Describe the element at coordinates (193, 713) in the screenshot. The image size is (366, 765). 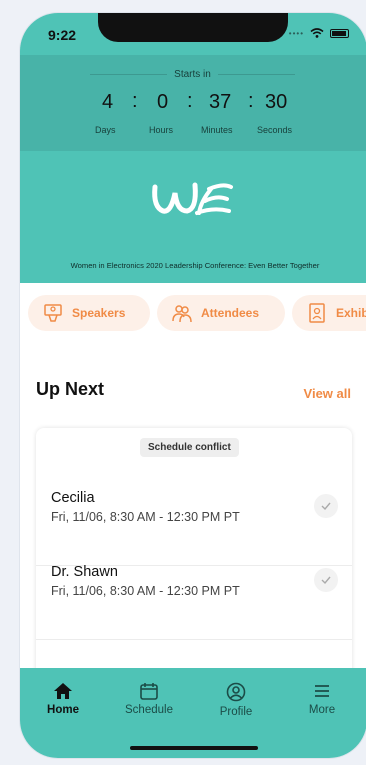
I see `bottom-tab-bar: Home Schedule Profile More` at that location.